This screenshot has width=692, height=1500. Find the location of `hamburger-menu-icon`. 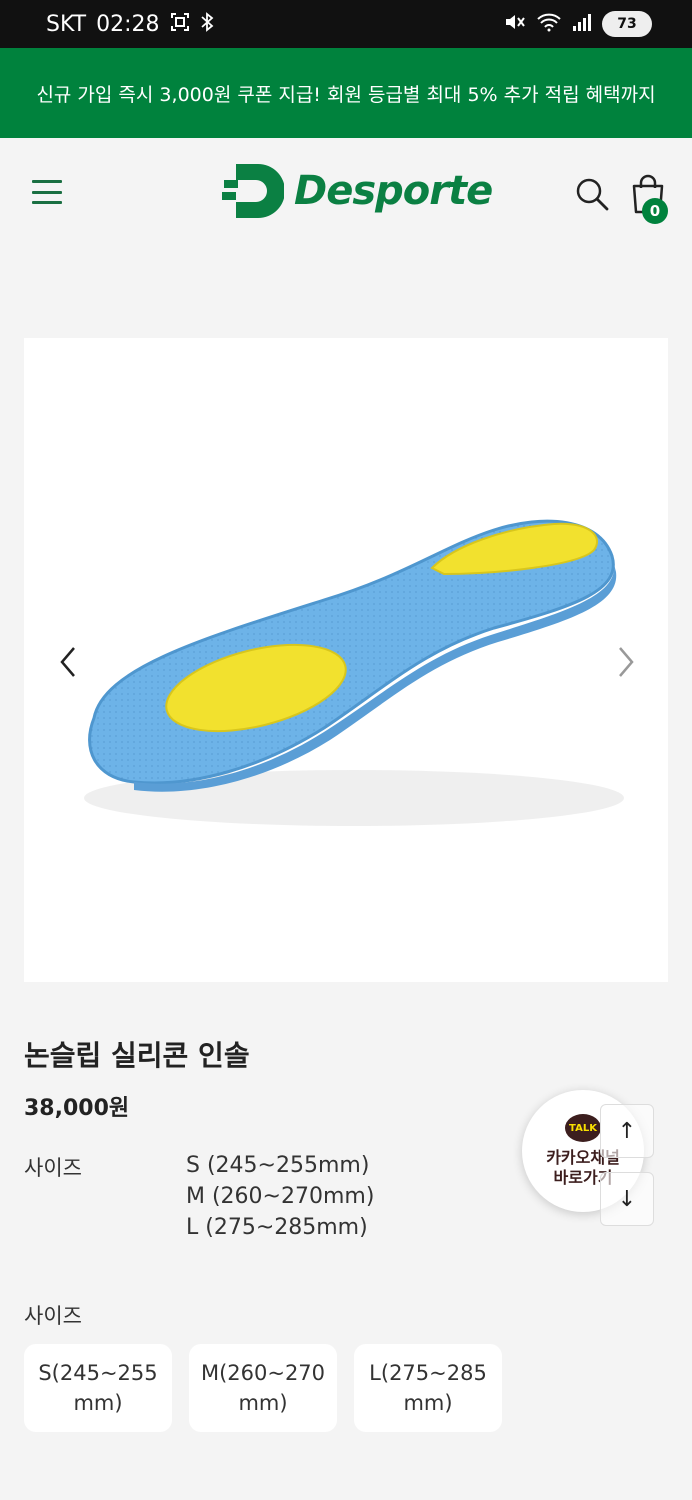

hamburger-menu-icon is located at coordinates (47, 192).